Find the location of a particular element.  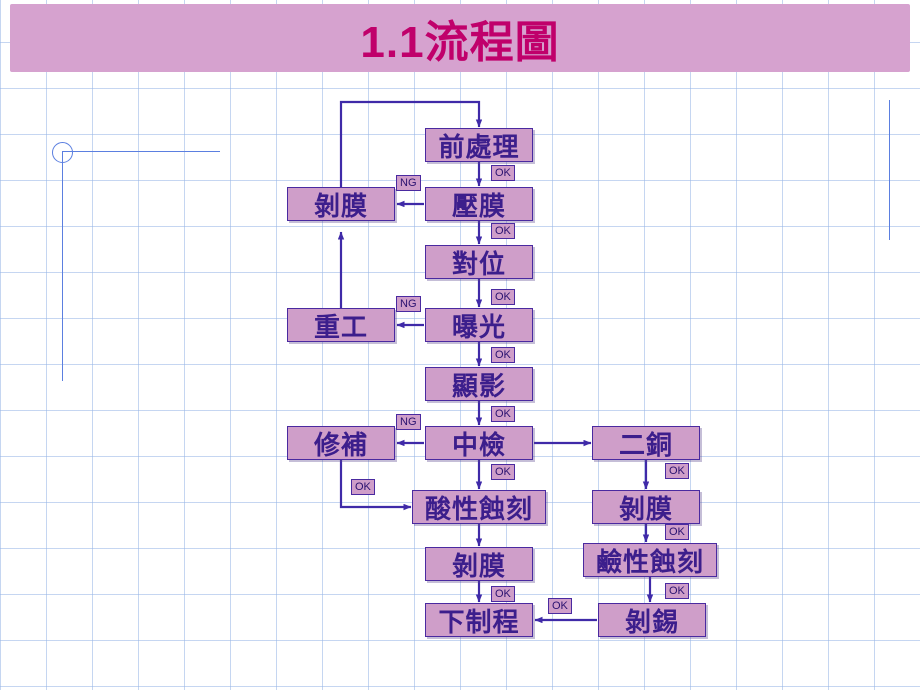

edge-label-ok10: OK is located at coordinates (677, 591).